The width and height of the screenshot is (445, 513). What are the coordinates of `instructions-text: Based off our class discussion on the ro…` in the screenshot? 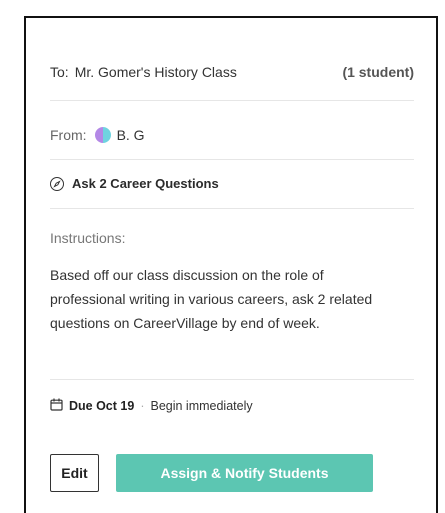 It's located at (211, 299).